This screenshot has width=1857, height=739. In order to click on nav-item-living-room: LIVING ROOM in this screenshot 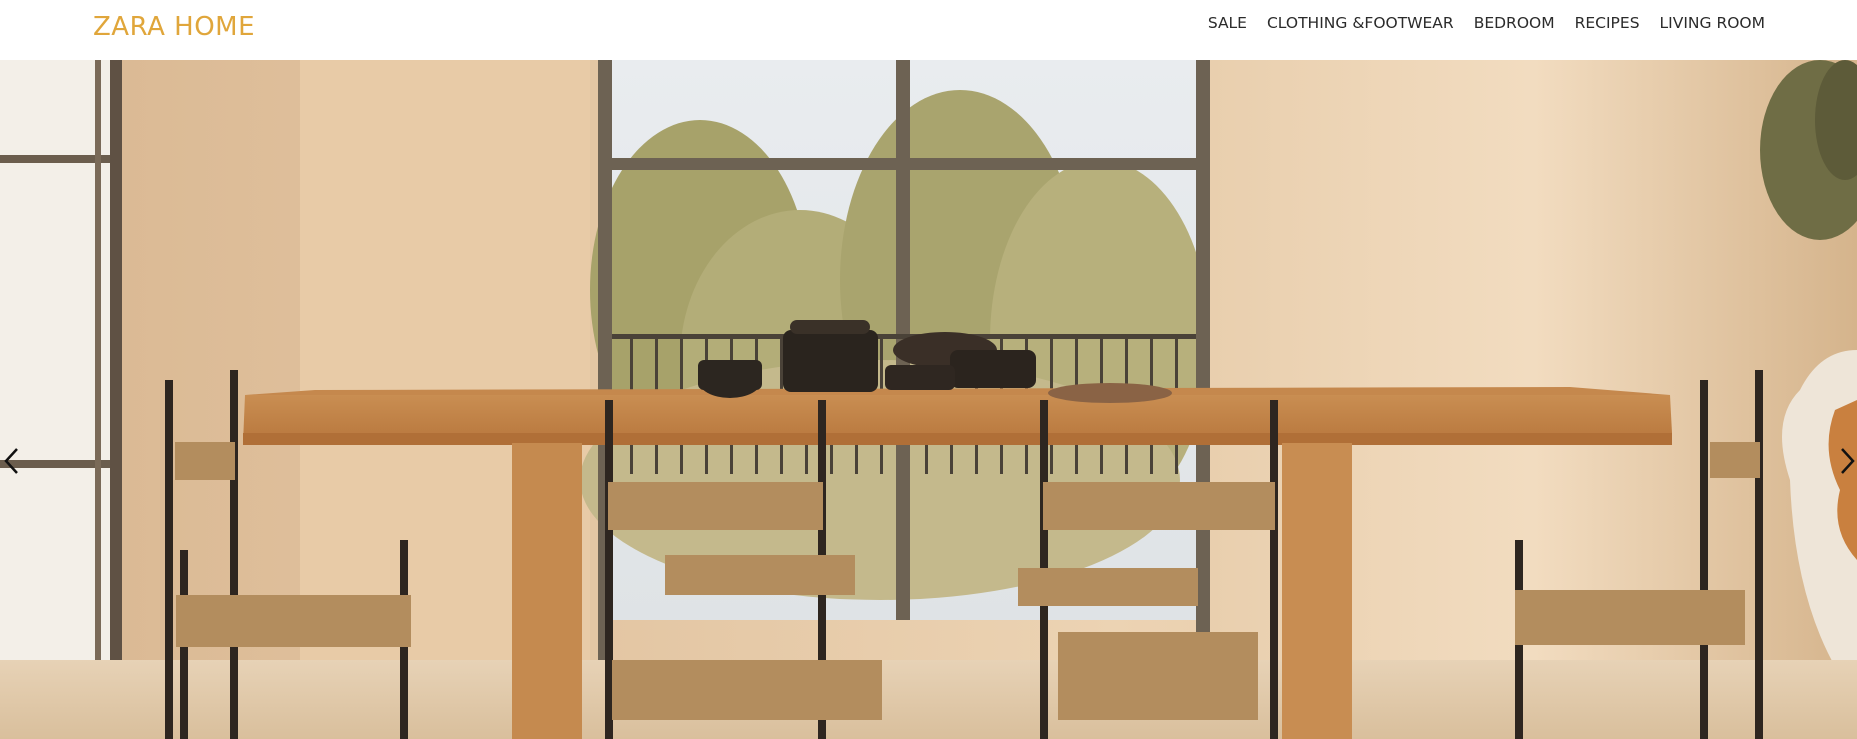, I will do `click(1712, 23)`.